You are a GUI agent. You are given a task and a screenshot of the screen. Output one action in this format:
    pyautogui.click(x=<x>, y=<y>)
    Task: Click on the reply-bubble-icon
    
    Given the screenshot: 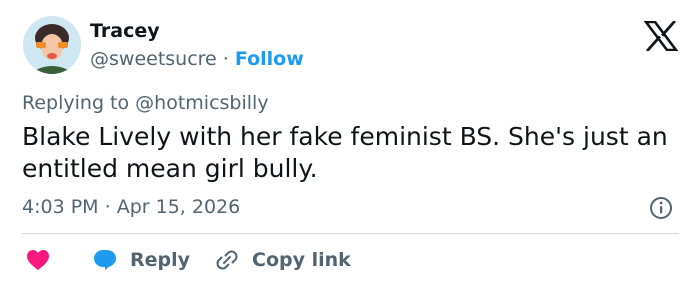 What is the action you would take?
    pyautogui.click(x=105, y=260)
    